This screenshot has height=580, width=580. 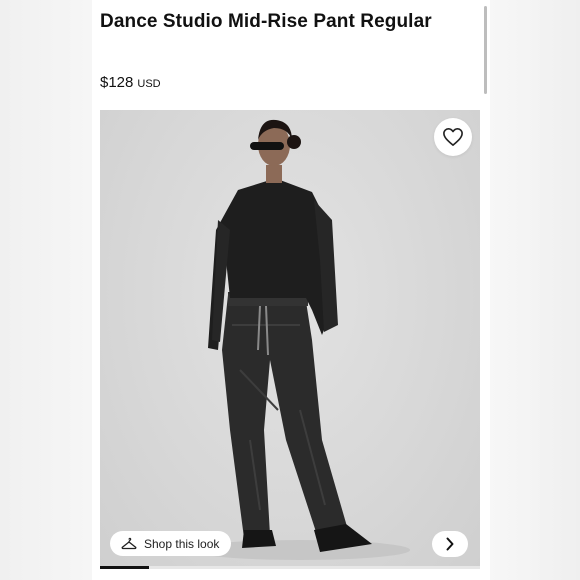 I want to click on shop-this-look-label: Shop this look, so click(x=182, y=543).